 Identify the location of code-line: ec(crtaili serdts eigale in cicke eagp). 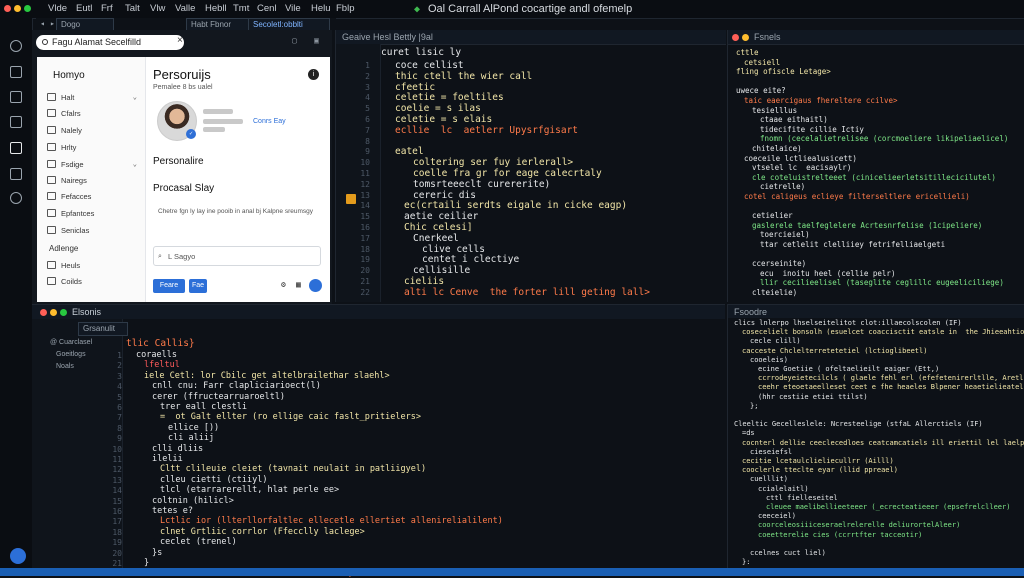
(515, 205).